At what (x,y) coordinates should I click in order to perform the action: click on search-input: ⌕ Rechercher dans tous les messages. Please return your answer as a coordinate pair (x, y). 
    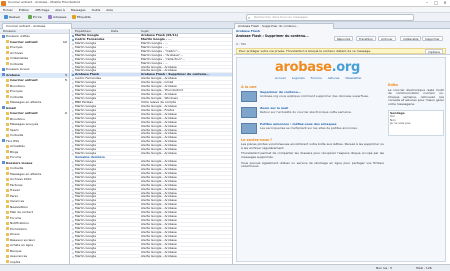
    Looking at the image, I should click on (330, 17).